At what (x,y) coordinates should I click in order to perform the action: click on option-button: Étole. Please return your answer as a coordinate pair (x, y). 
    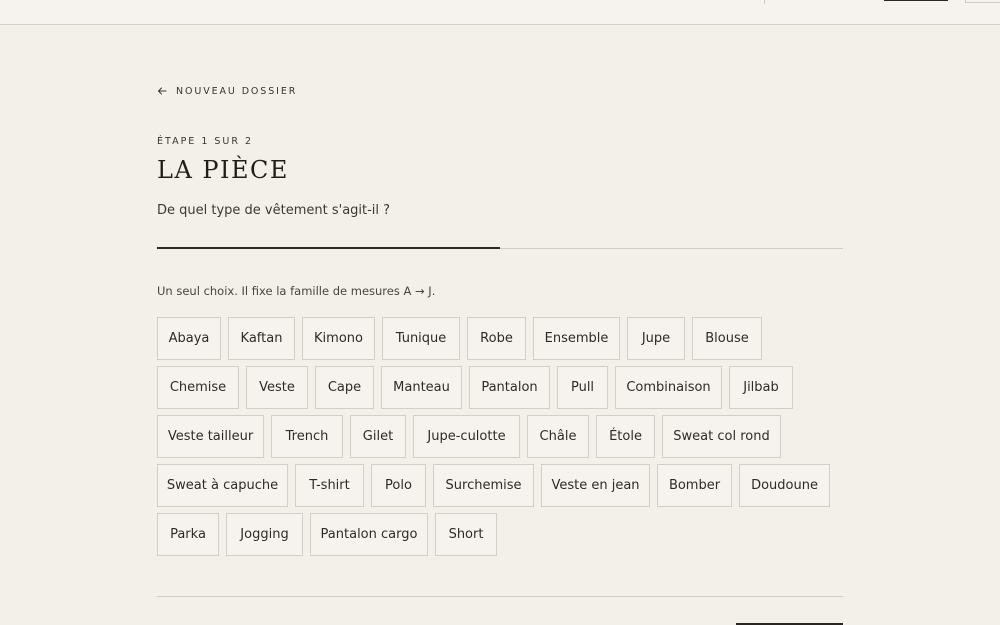
    Looking at the image, I should click on (625, 436).